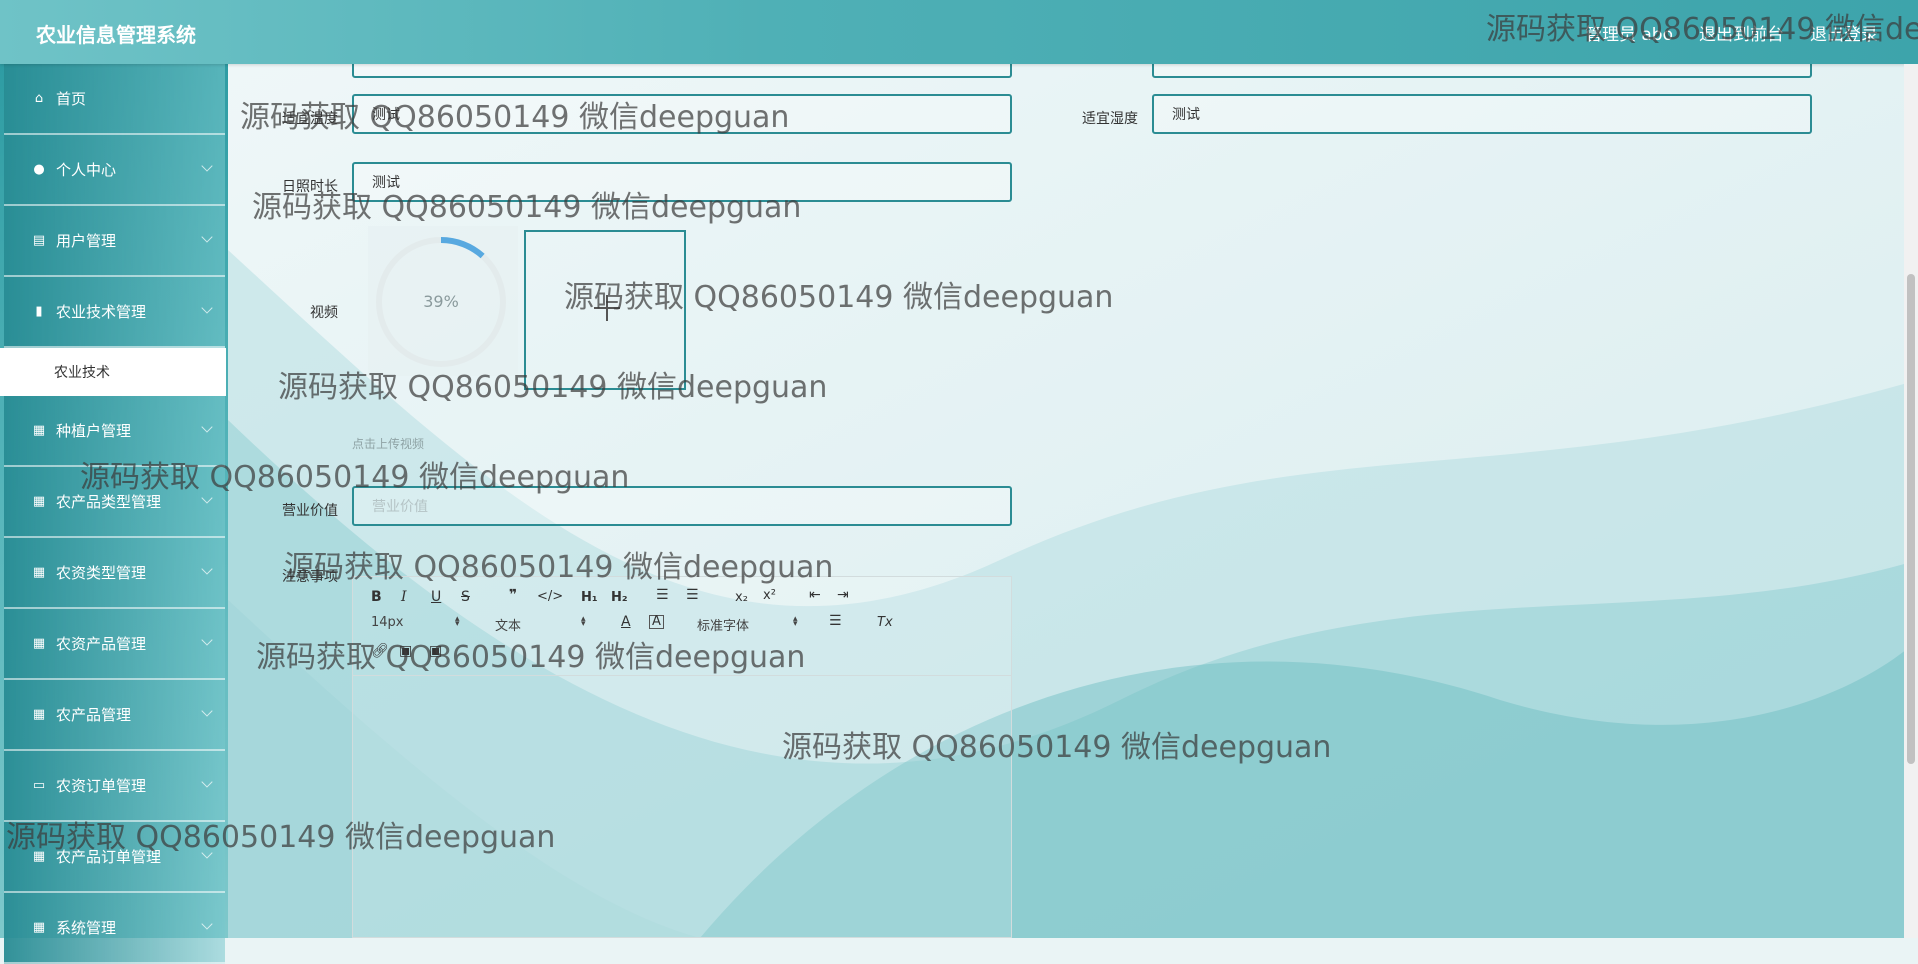  I want to click on exit-to-frontend-link: 退出到前台, so click(1741, 32).